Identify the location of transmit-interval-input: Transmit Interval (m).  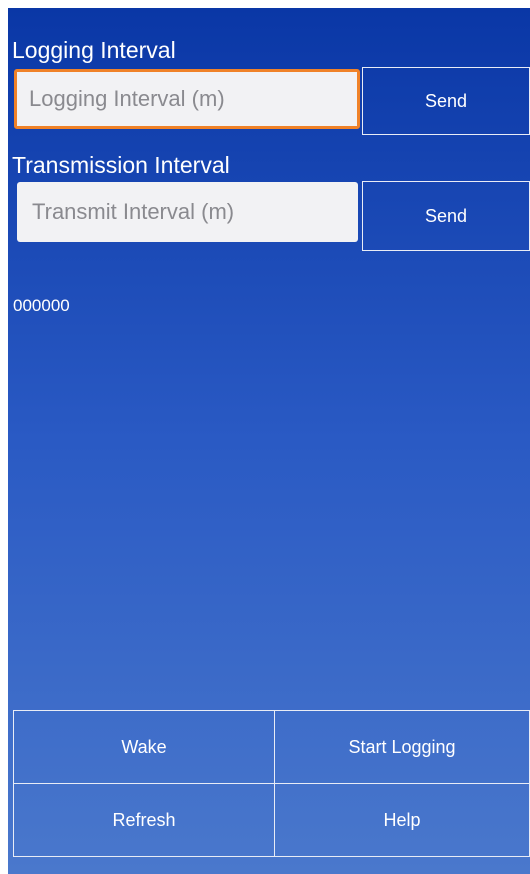
(187, 212).